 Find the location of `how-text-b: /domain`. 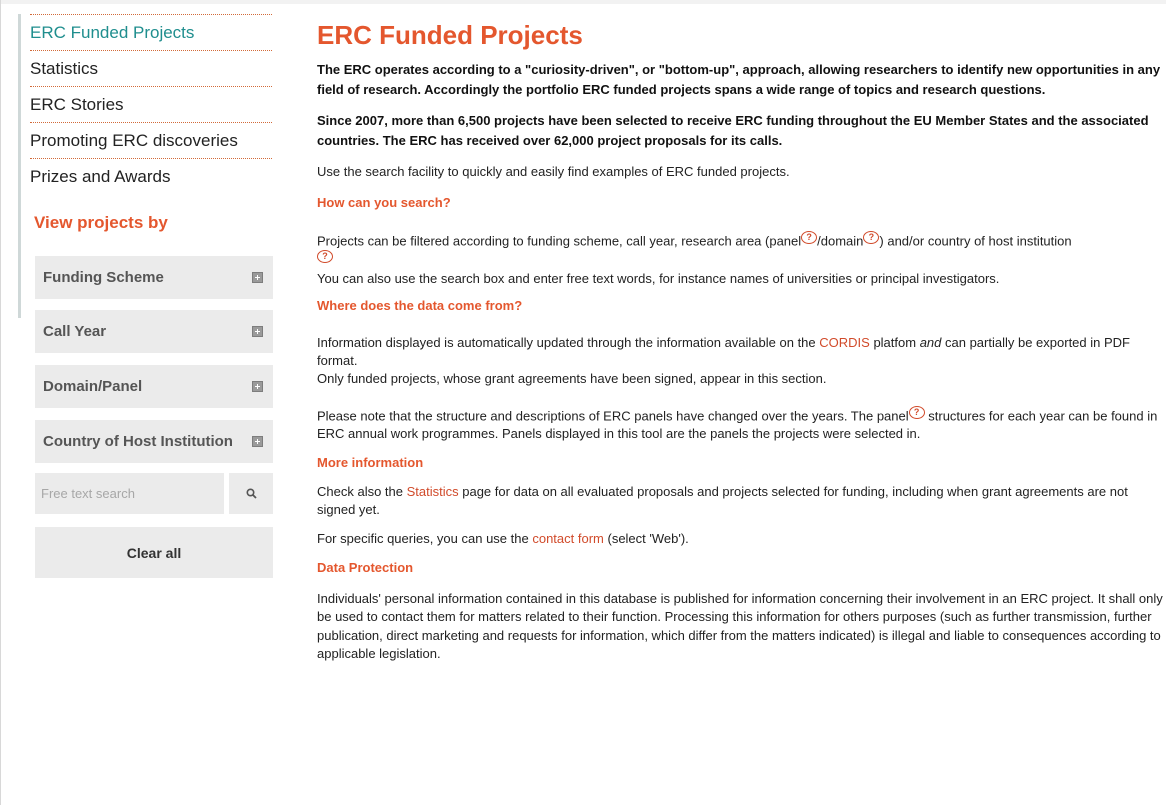

how-text-b: /domain is located at coordinates (840, 241).